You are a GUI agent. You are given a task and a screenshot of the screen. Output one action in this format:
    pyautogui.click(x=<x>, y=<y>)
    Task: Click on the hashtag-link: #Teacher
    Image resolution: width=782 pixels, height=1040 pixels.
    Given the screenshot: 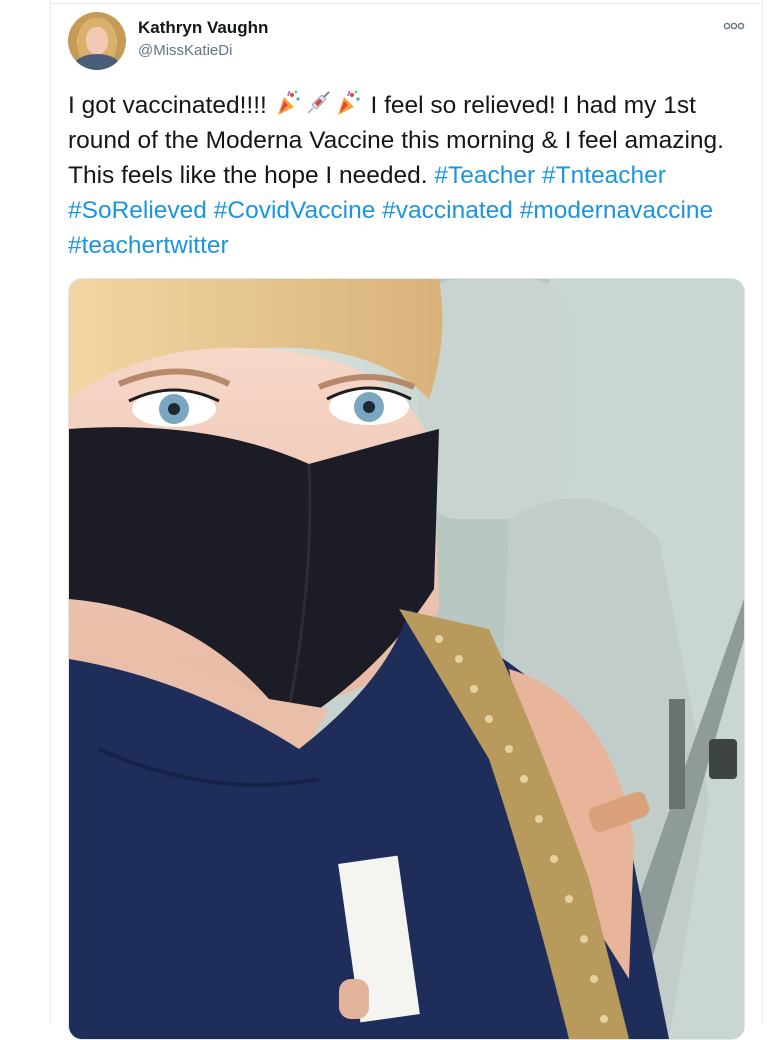 What is the action you would take?
    pyautogui.click(x=484, y=175)
    